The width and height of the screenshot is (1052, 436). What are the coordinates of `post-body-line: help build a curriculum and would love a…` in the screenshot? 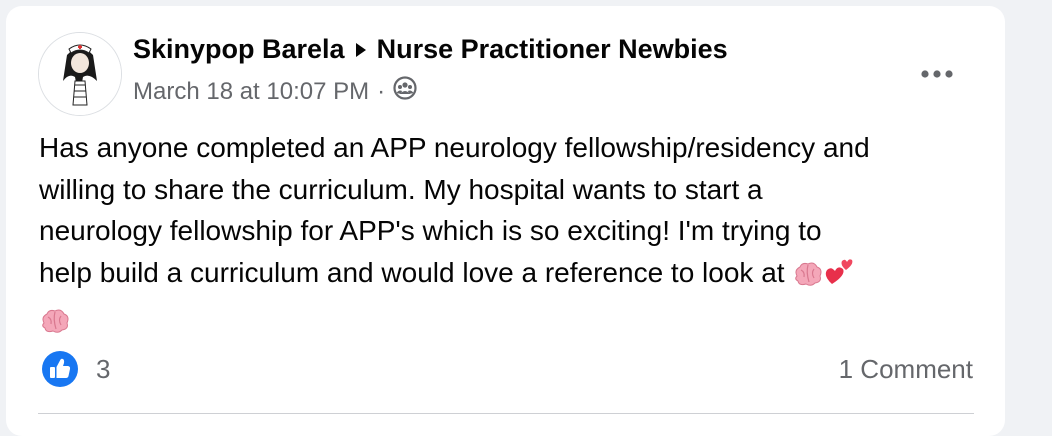 It's located at (412, 272).